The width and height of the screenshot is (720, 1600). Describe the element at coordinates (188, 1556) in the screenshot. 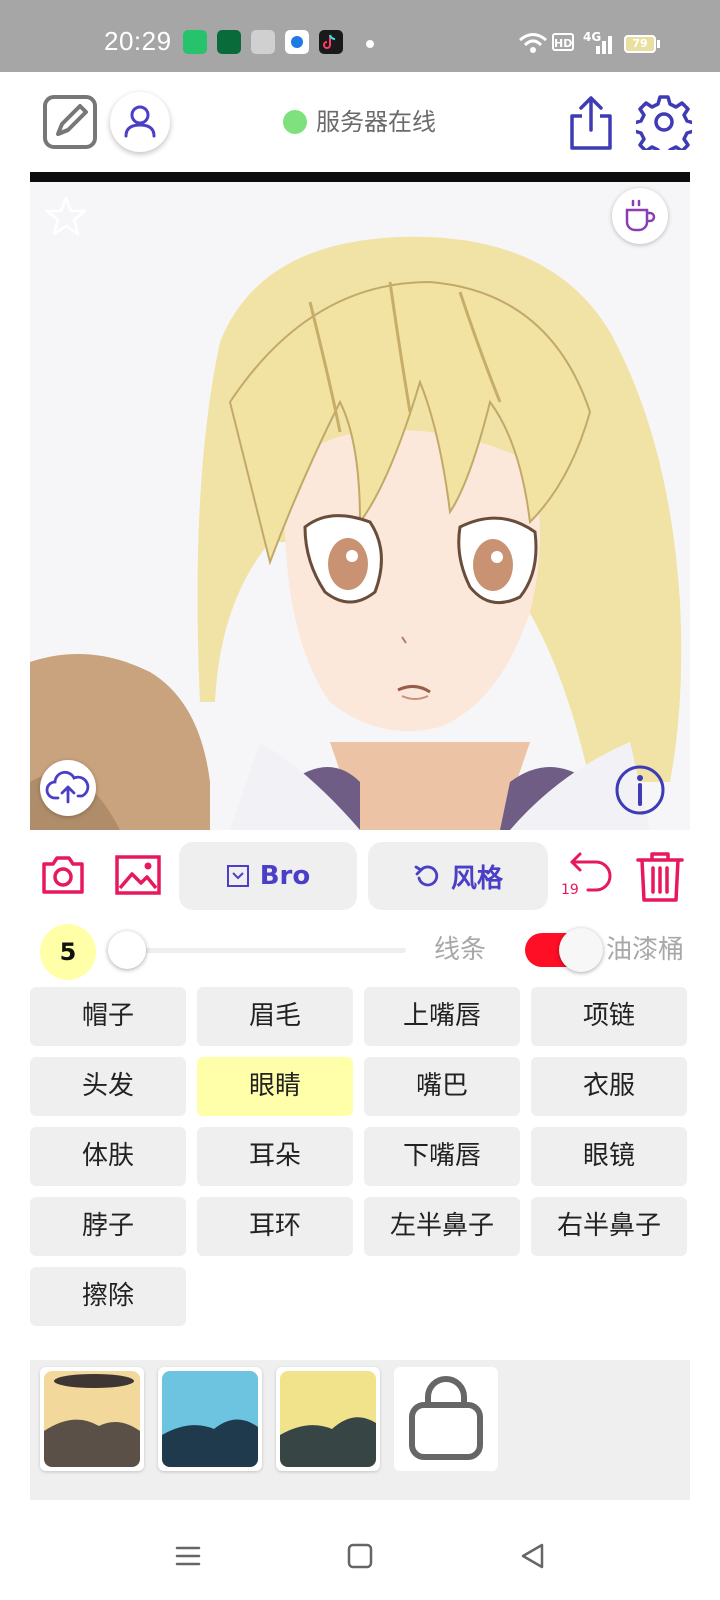

I see `menu-icon` at that location.